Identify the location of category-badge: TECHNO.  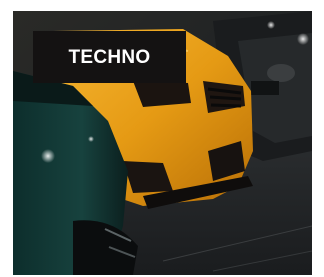
(109, 57).